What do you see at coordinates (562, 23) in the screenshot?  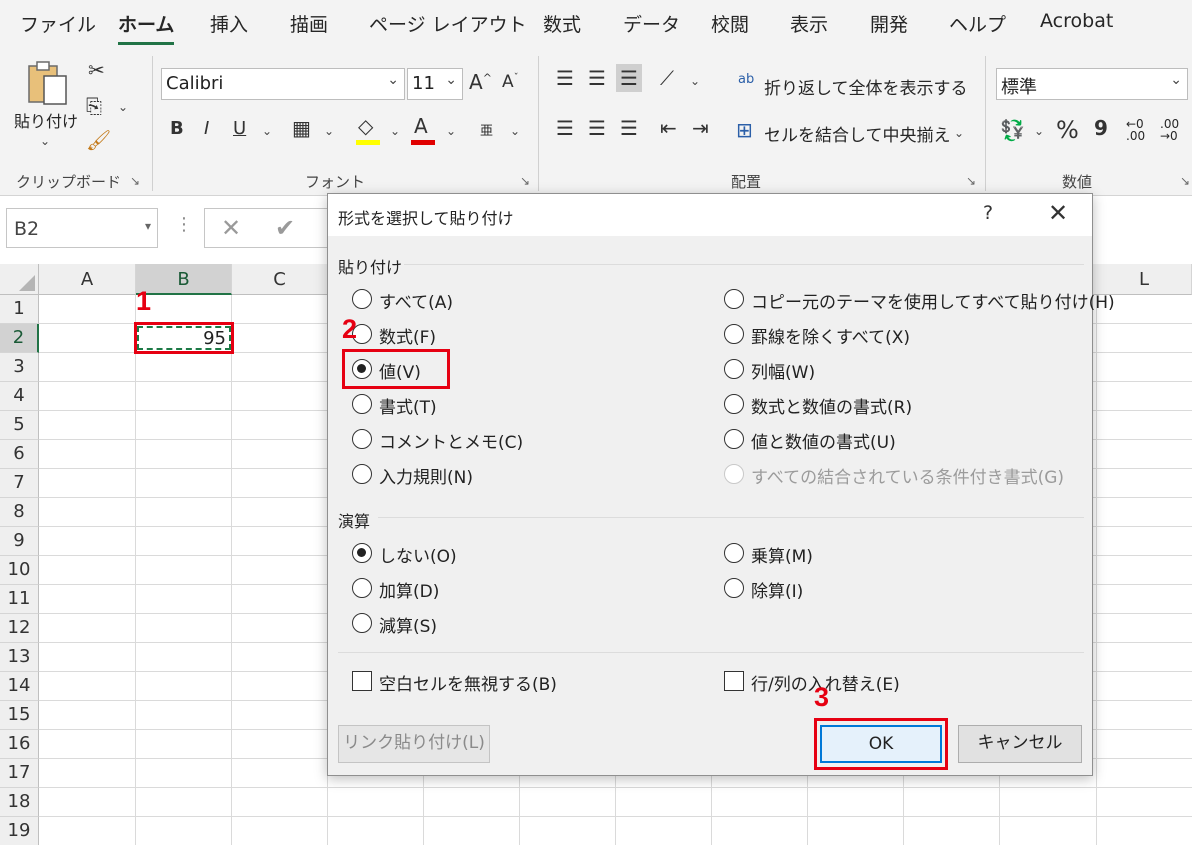 I see `tab-formulas: 数式` at bounding box center [562, 23].